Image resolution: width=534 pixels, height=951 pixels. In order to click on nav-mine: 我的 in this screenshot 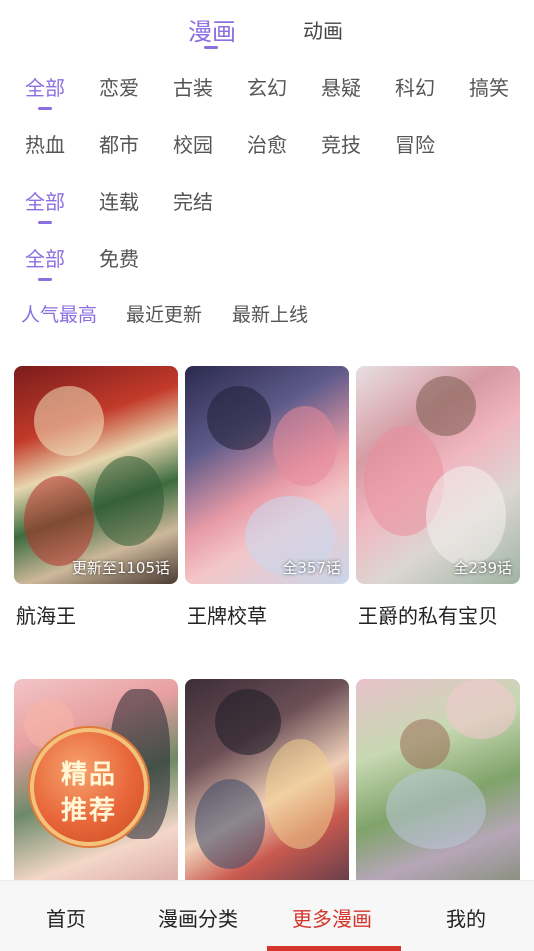, I will do `click(466, 917)`.